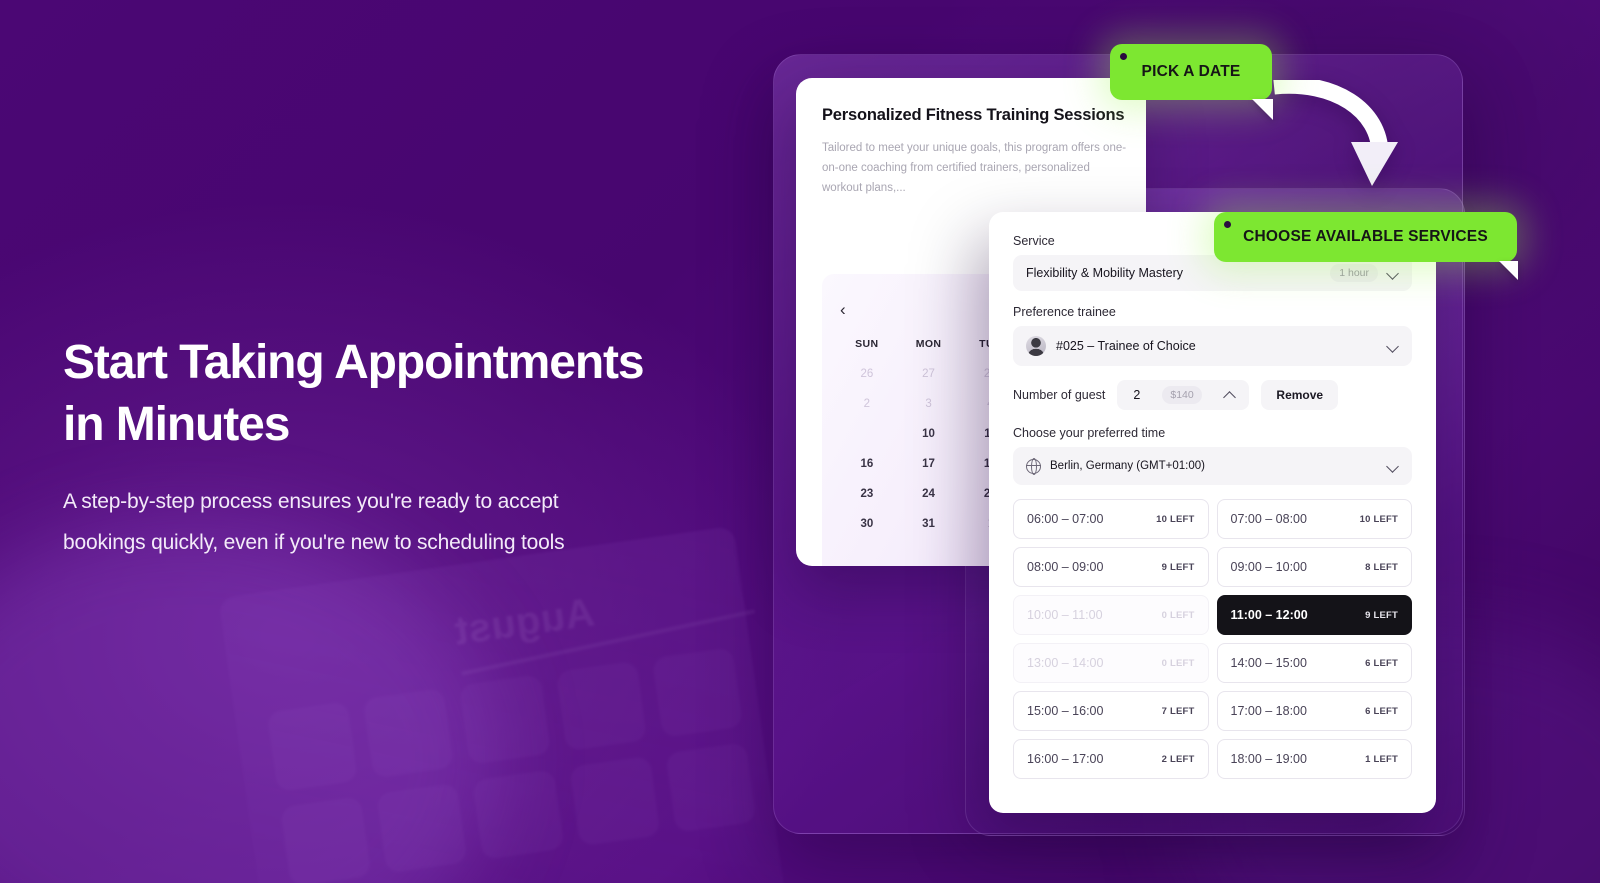 Image resolution: width=1600 pixels, height=883 pixels. What do you see at coordinates (1314, 615) in the screenshot?
I see `time-slot: 11:00 – 12:00 9 LEFT` at bounding box center [1314, 615].